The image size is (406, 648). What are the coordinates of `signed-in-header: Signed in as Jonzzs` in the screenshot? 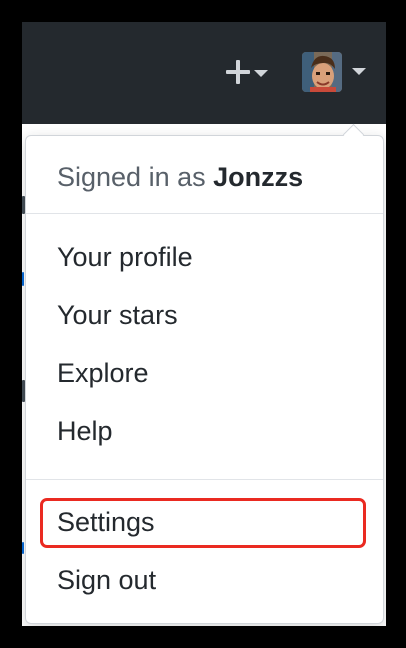 It's located at (180, 177).